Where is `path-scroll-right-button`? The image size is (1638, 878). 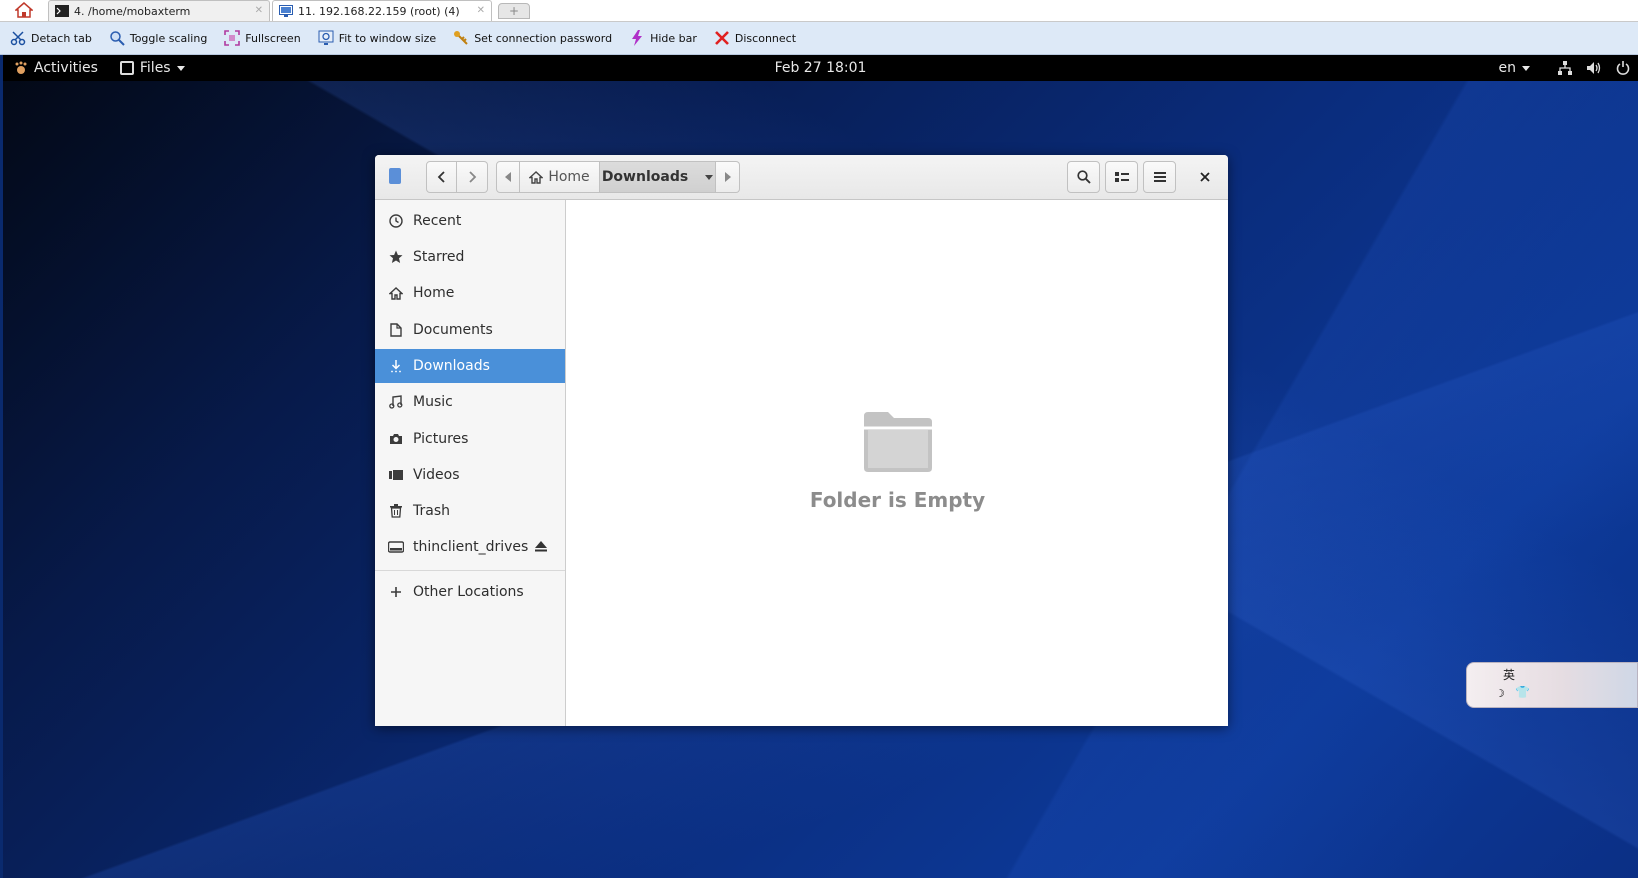 path-scroll-right-button is located at coordinates (728, 177).